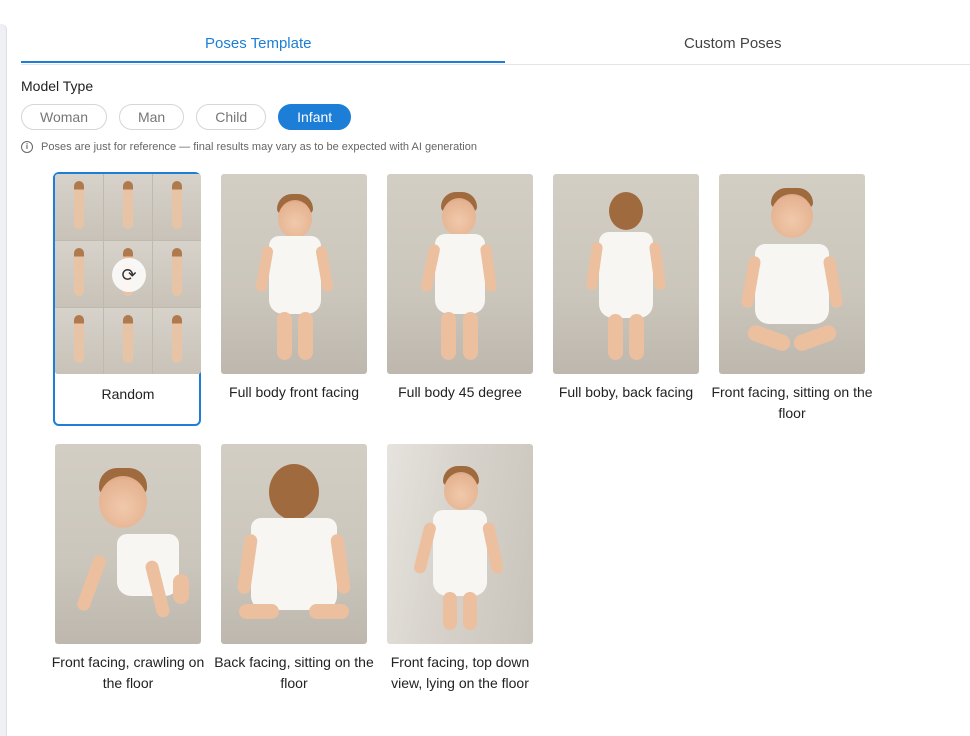 Image resolution: width=970 pixels, height=736 pixels. What do you see at coordinates (460, 392) in the screenshot?
I see `pose-label: Full body 45 degree` at bounding box center [460, 392].